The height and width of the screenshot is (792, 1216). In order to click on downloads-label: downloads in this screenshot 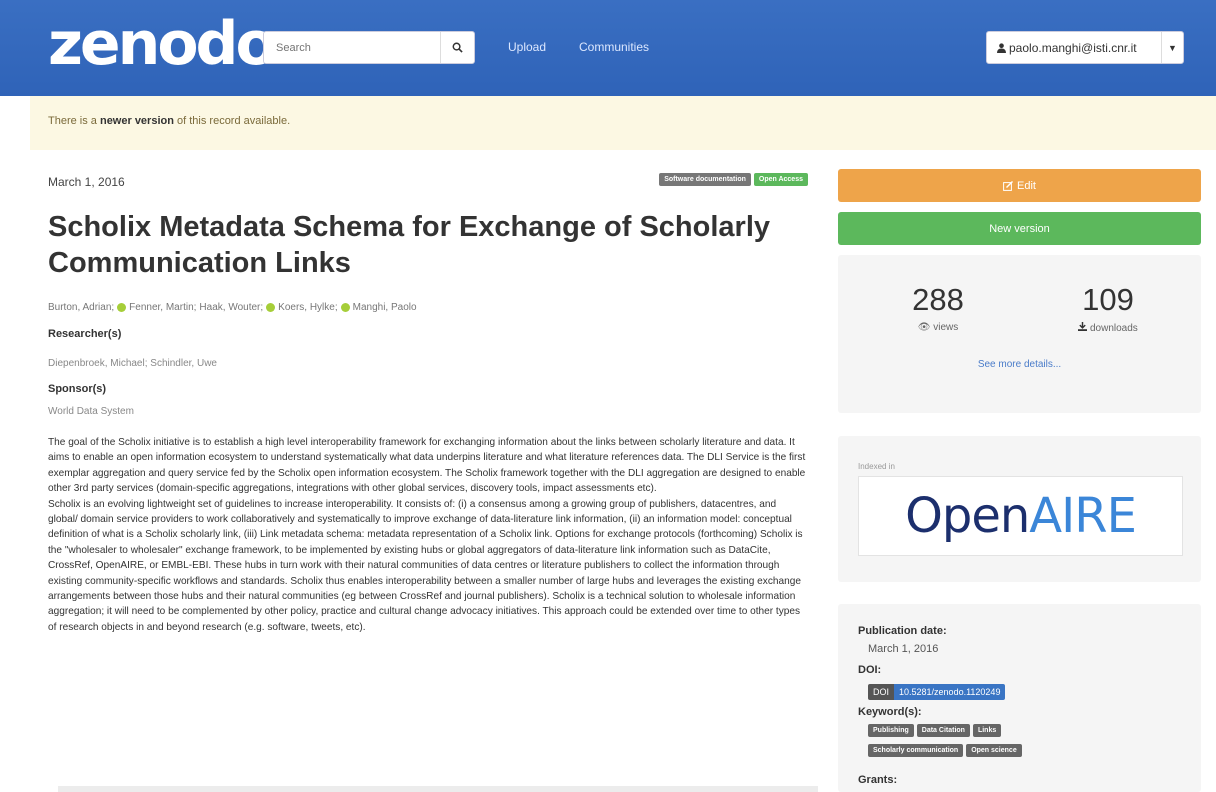, I will do `click(1113, 328)`.